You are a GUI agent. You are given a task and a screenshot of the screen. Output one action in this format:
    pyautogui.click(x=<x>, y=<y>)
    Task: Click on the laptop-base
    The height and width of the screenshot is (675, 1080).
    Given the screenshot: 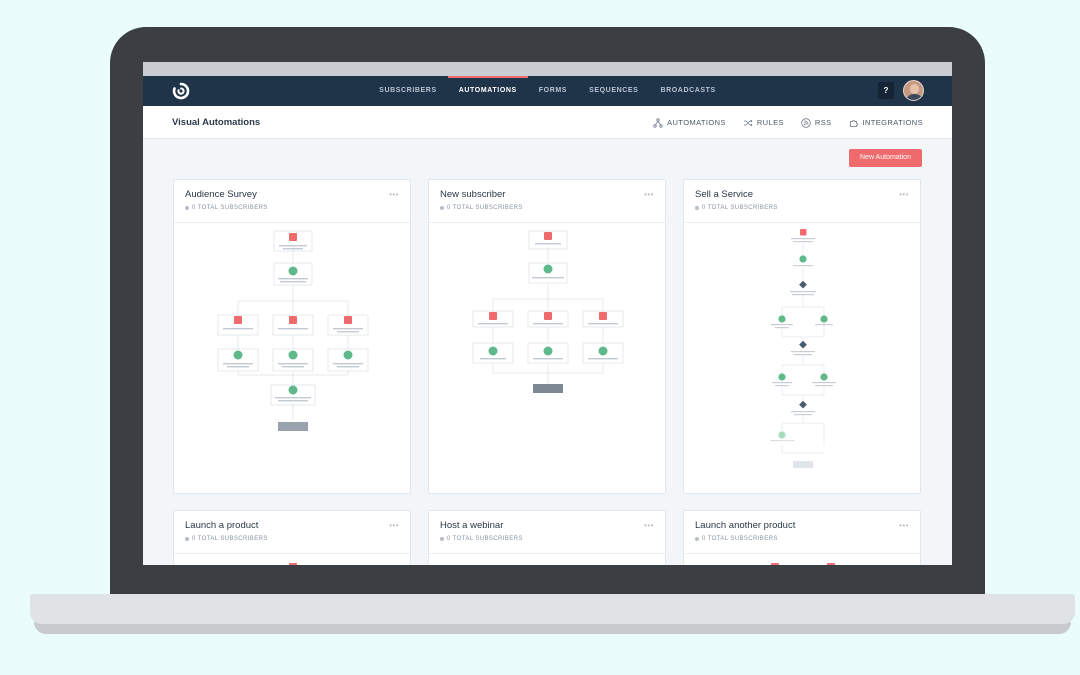 What is the action you would take?
    pyautogui.click(x=552, y=609)
    